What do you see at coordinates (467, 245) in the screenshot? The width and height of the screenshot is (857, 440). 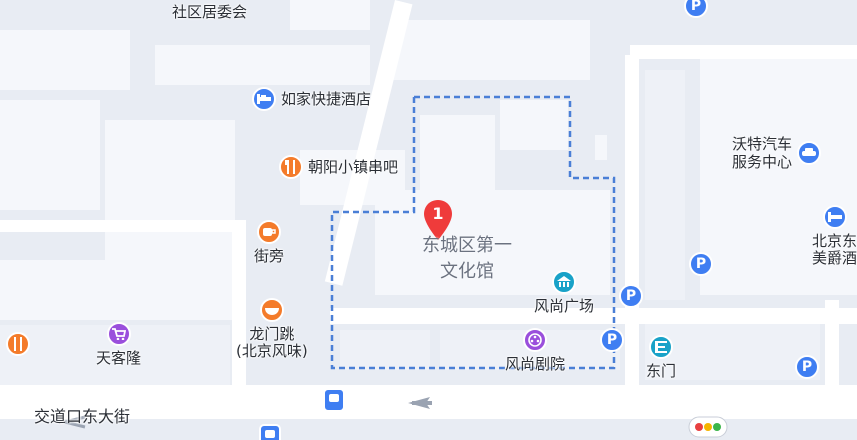 I see `area-name-line1: 东城区第一` at bounding box center [467, 245].